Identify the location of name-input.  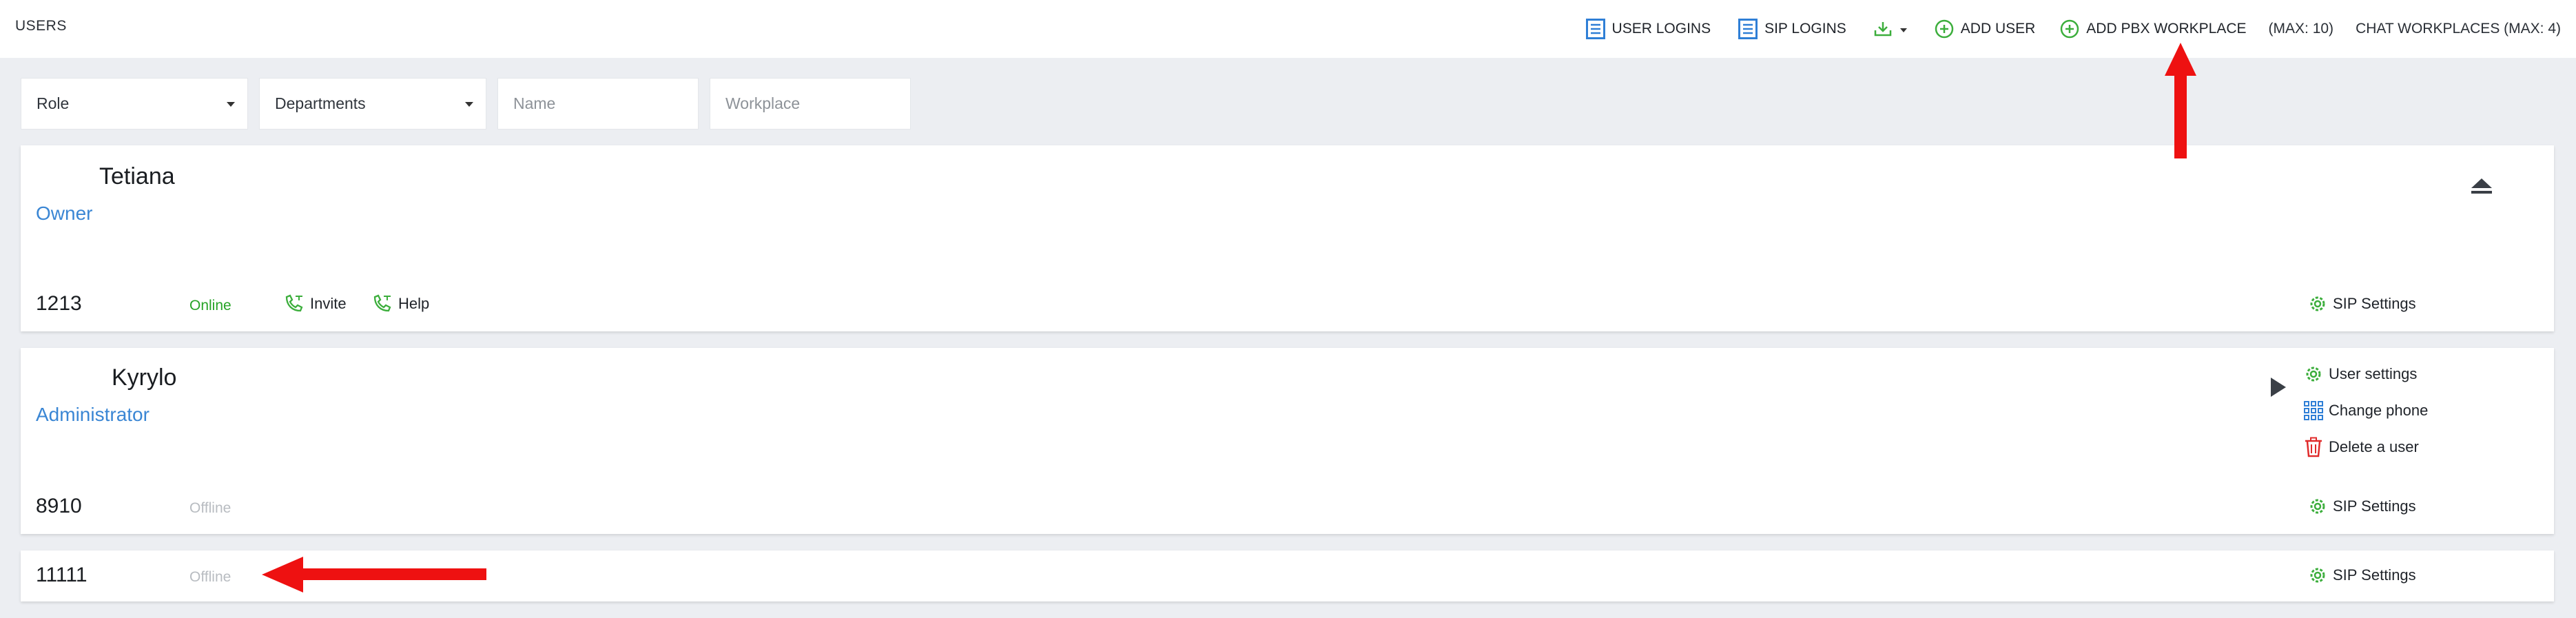
(598, 103).